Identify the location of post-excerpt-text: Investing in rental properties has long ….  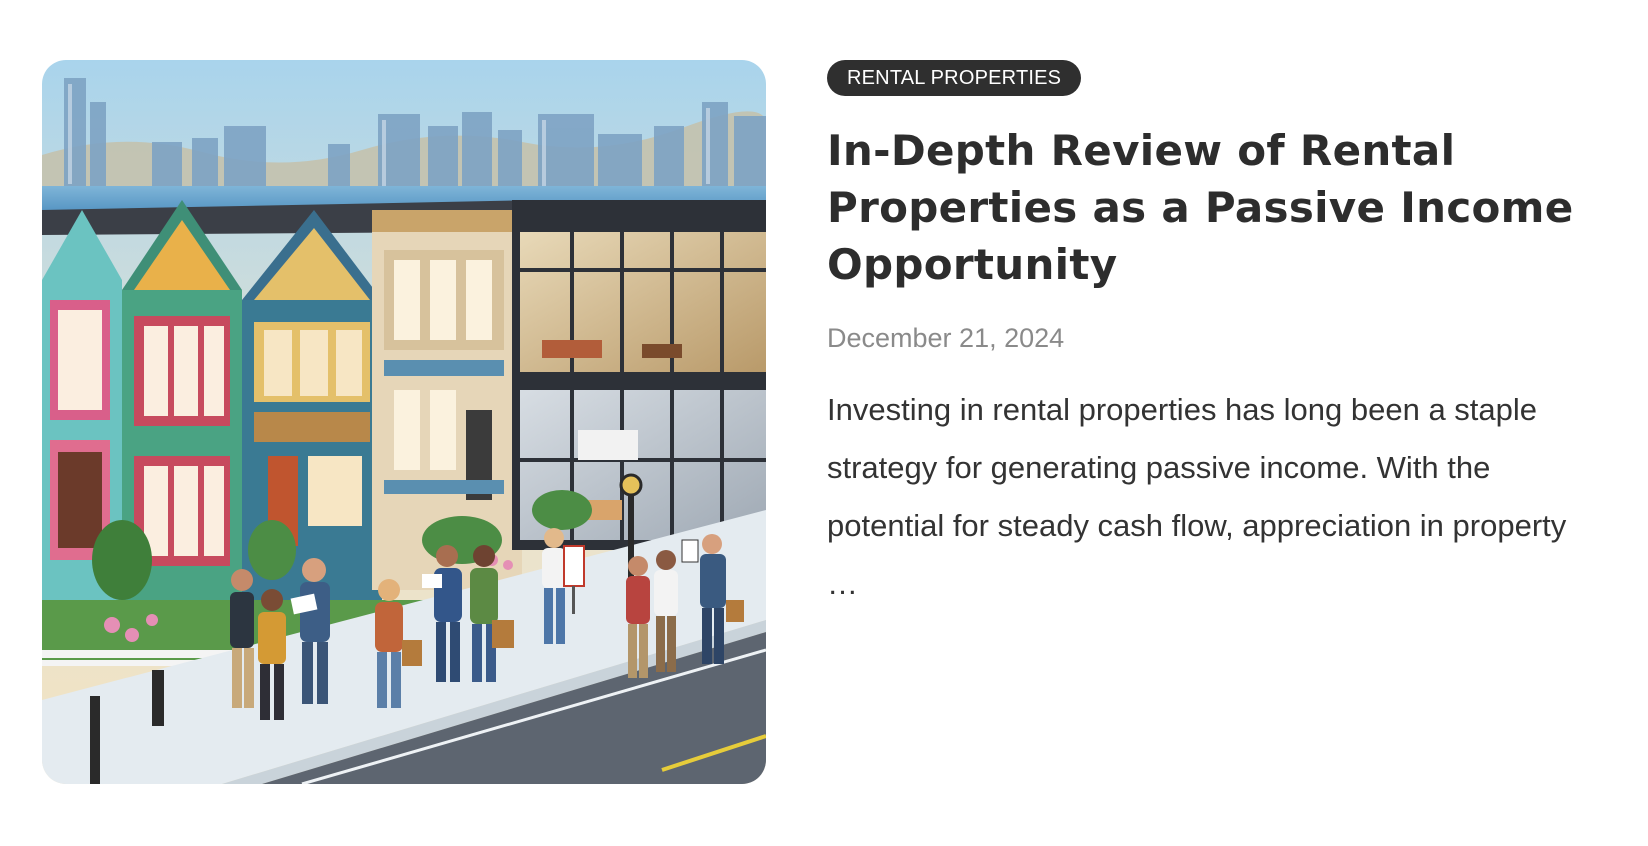
(1197, 467).